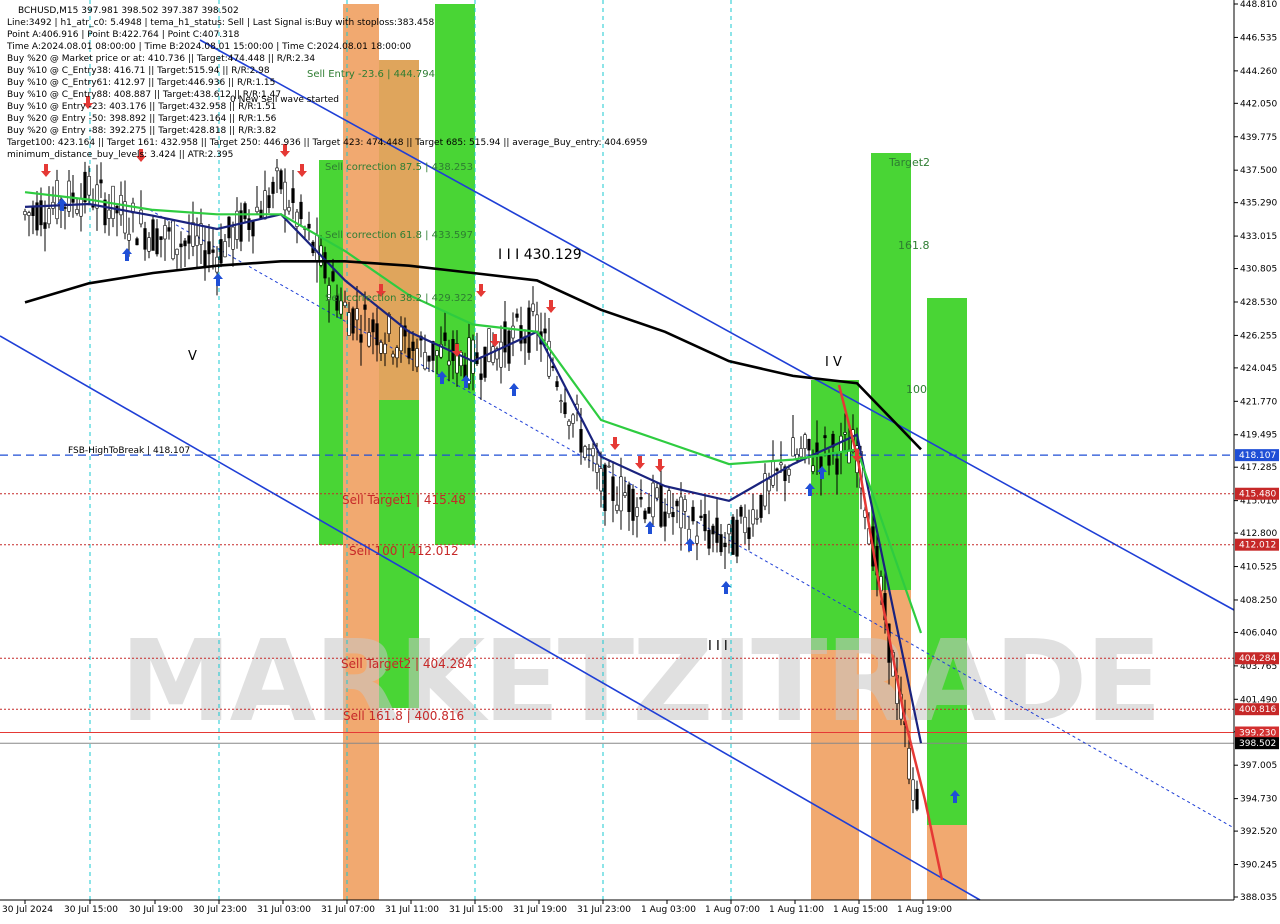 This screenshot has height=924, width=1280. I want to click on zone-label-7: 100, so click(916, 389).